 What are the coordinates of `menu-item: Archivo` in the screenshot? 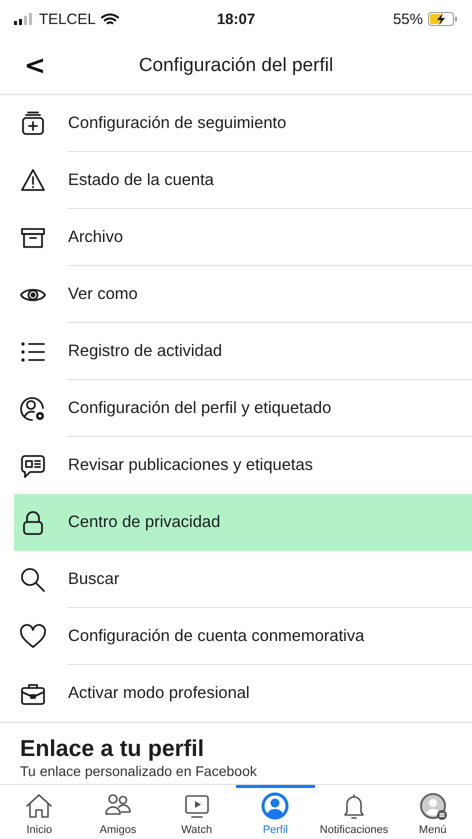 It's located at (243, 237).